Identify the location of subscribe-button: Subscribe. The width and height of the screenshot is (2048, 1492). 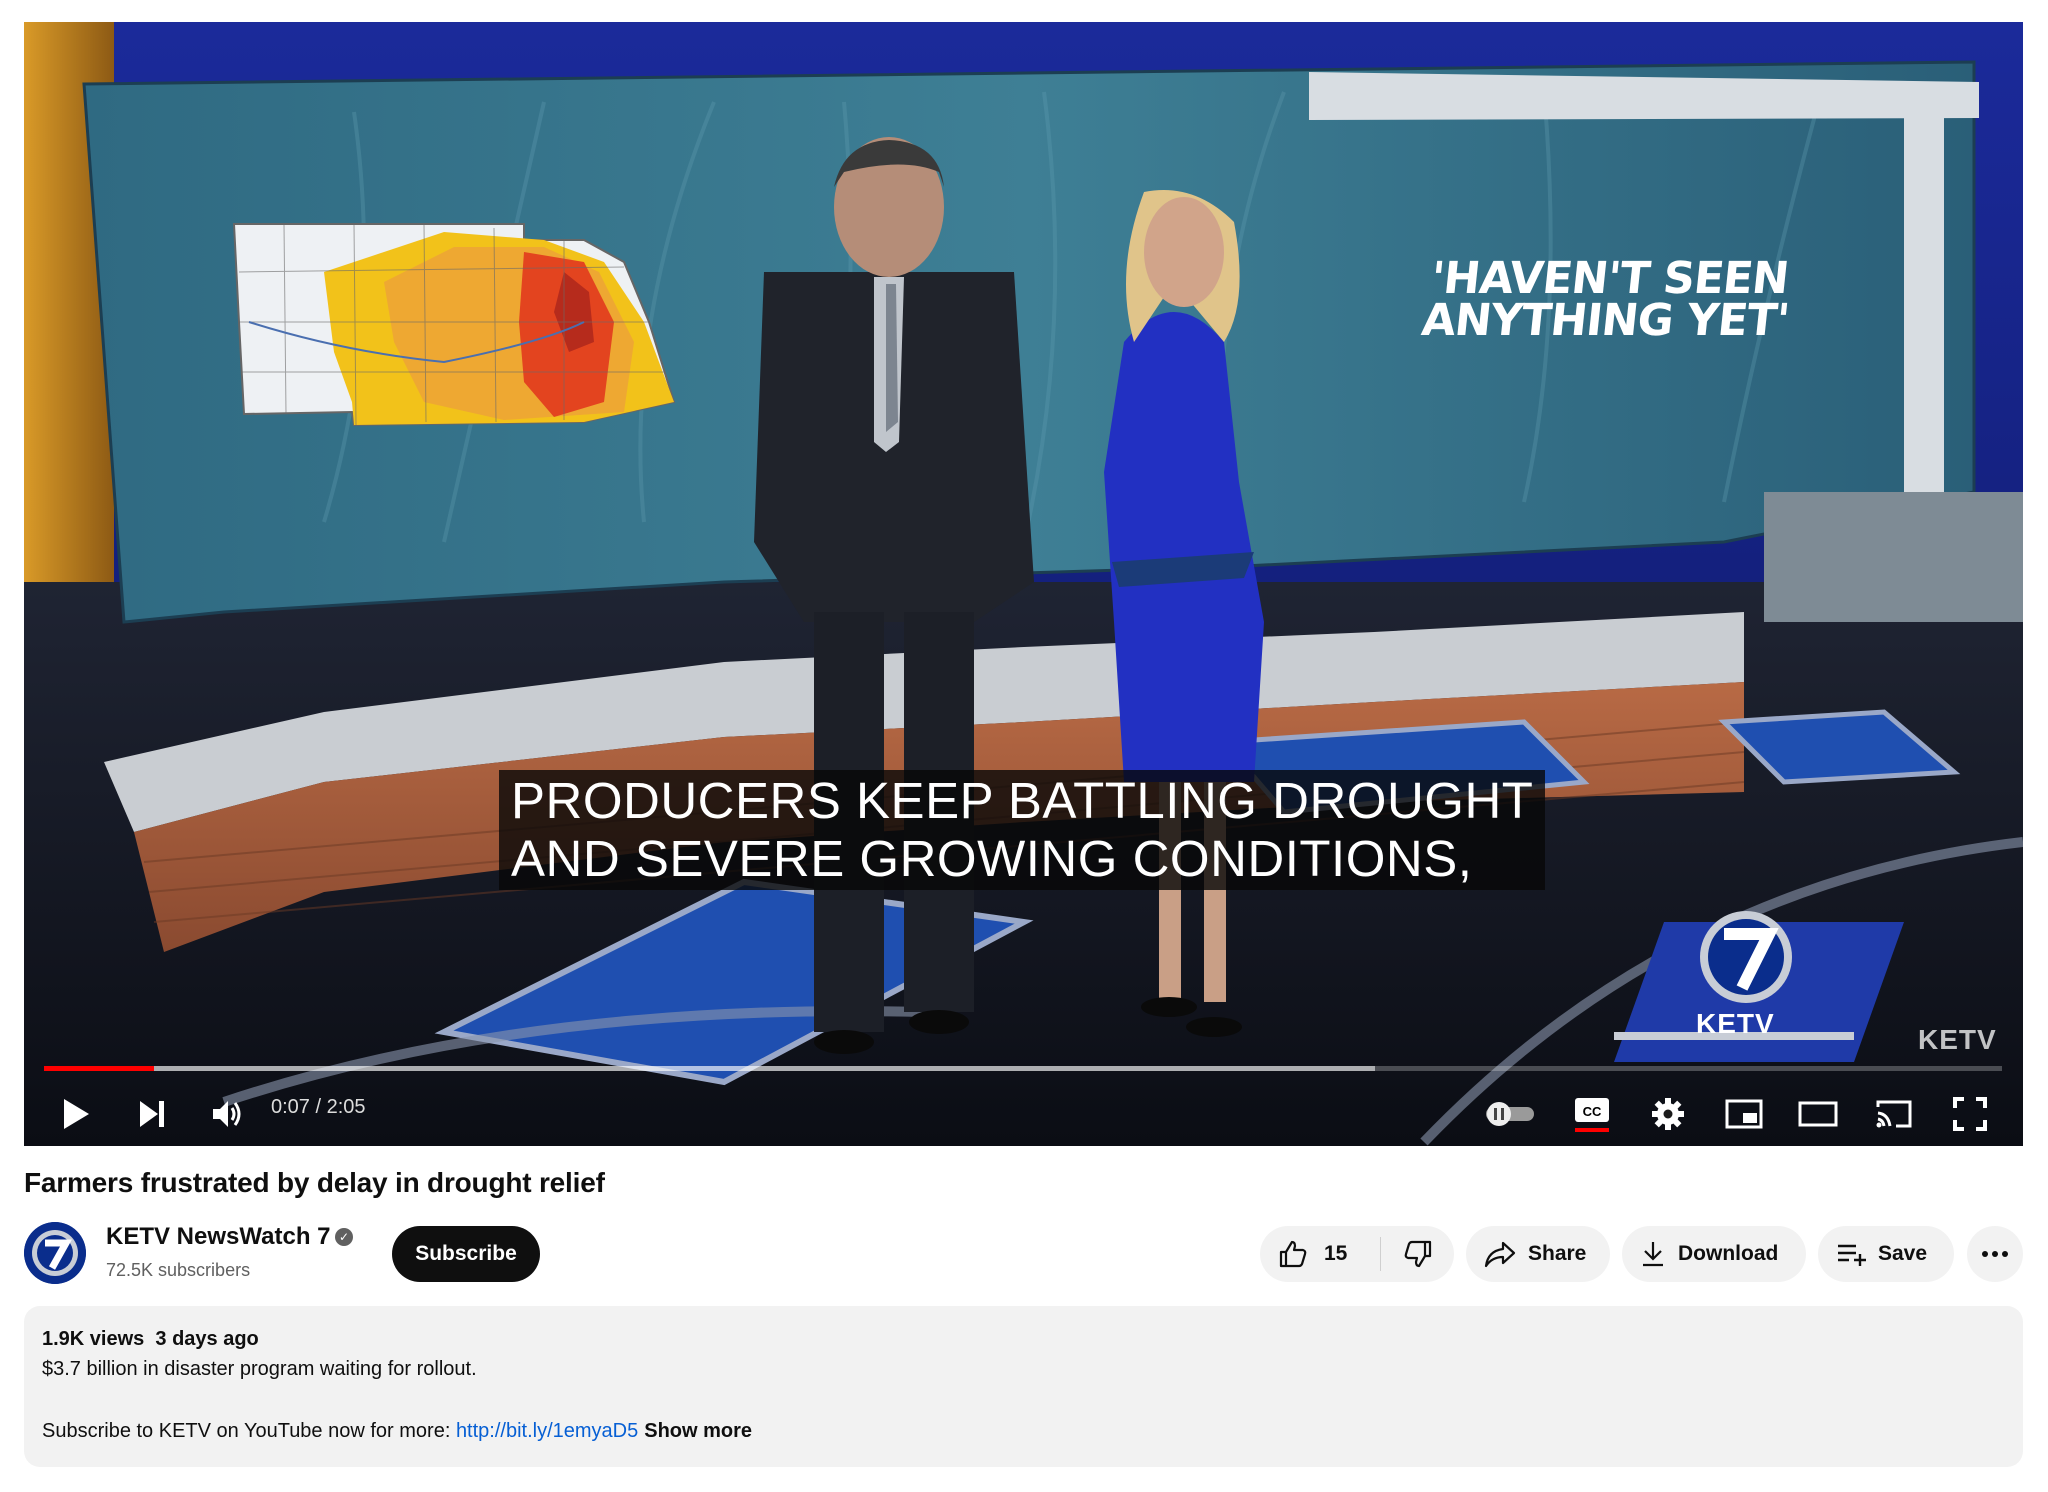
(466, 1254).